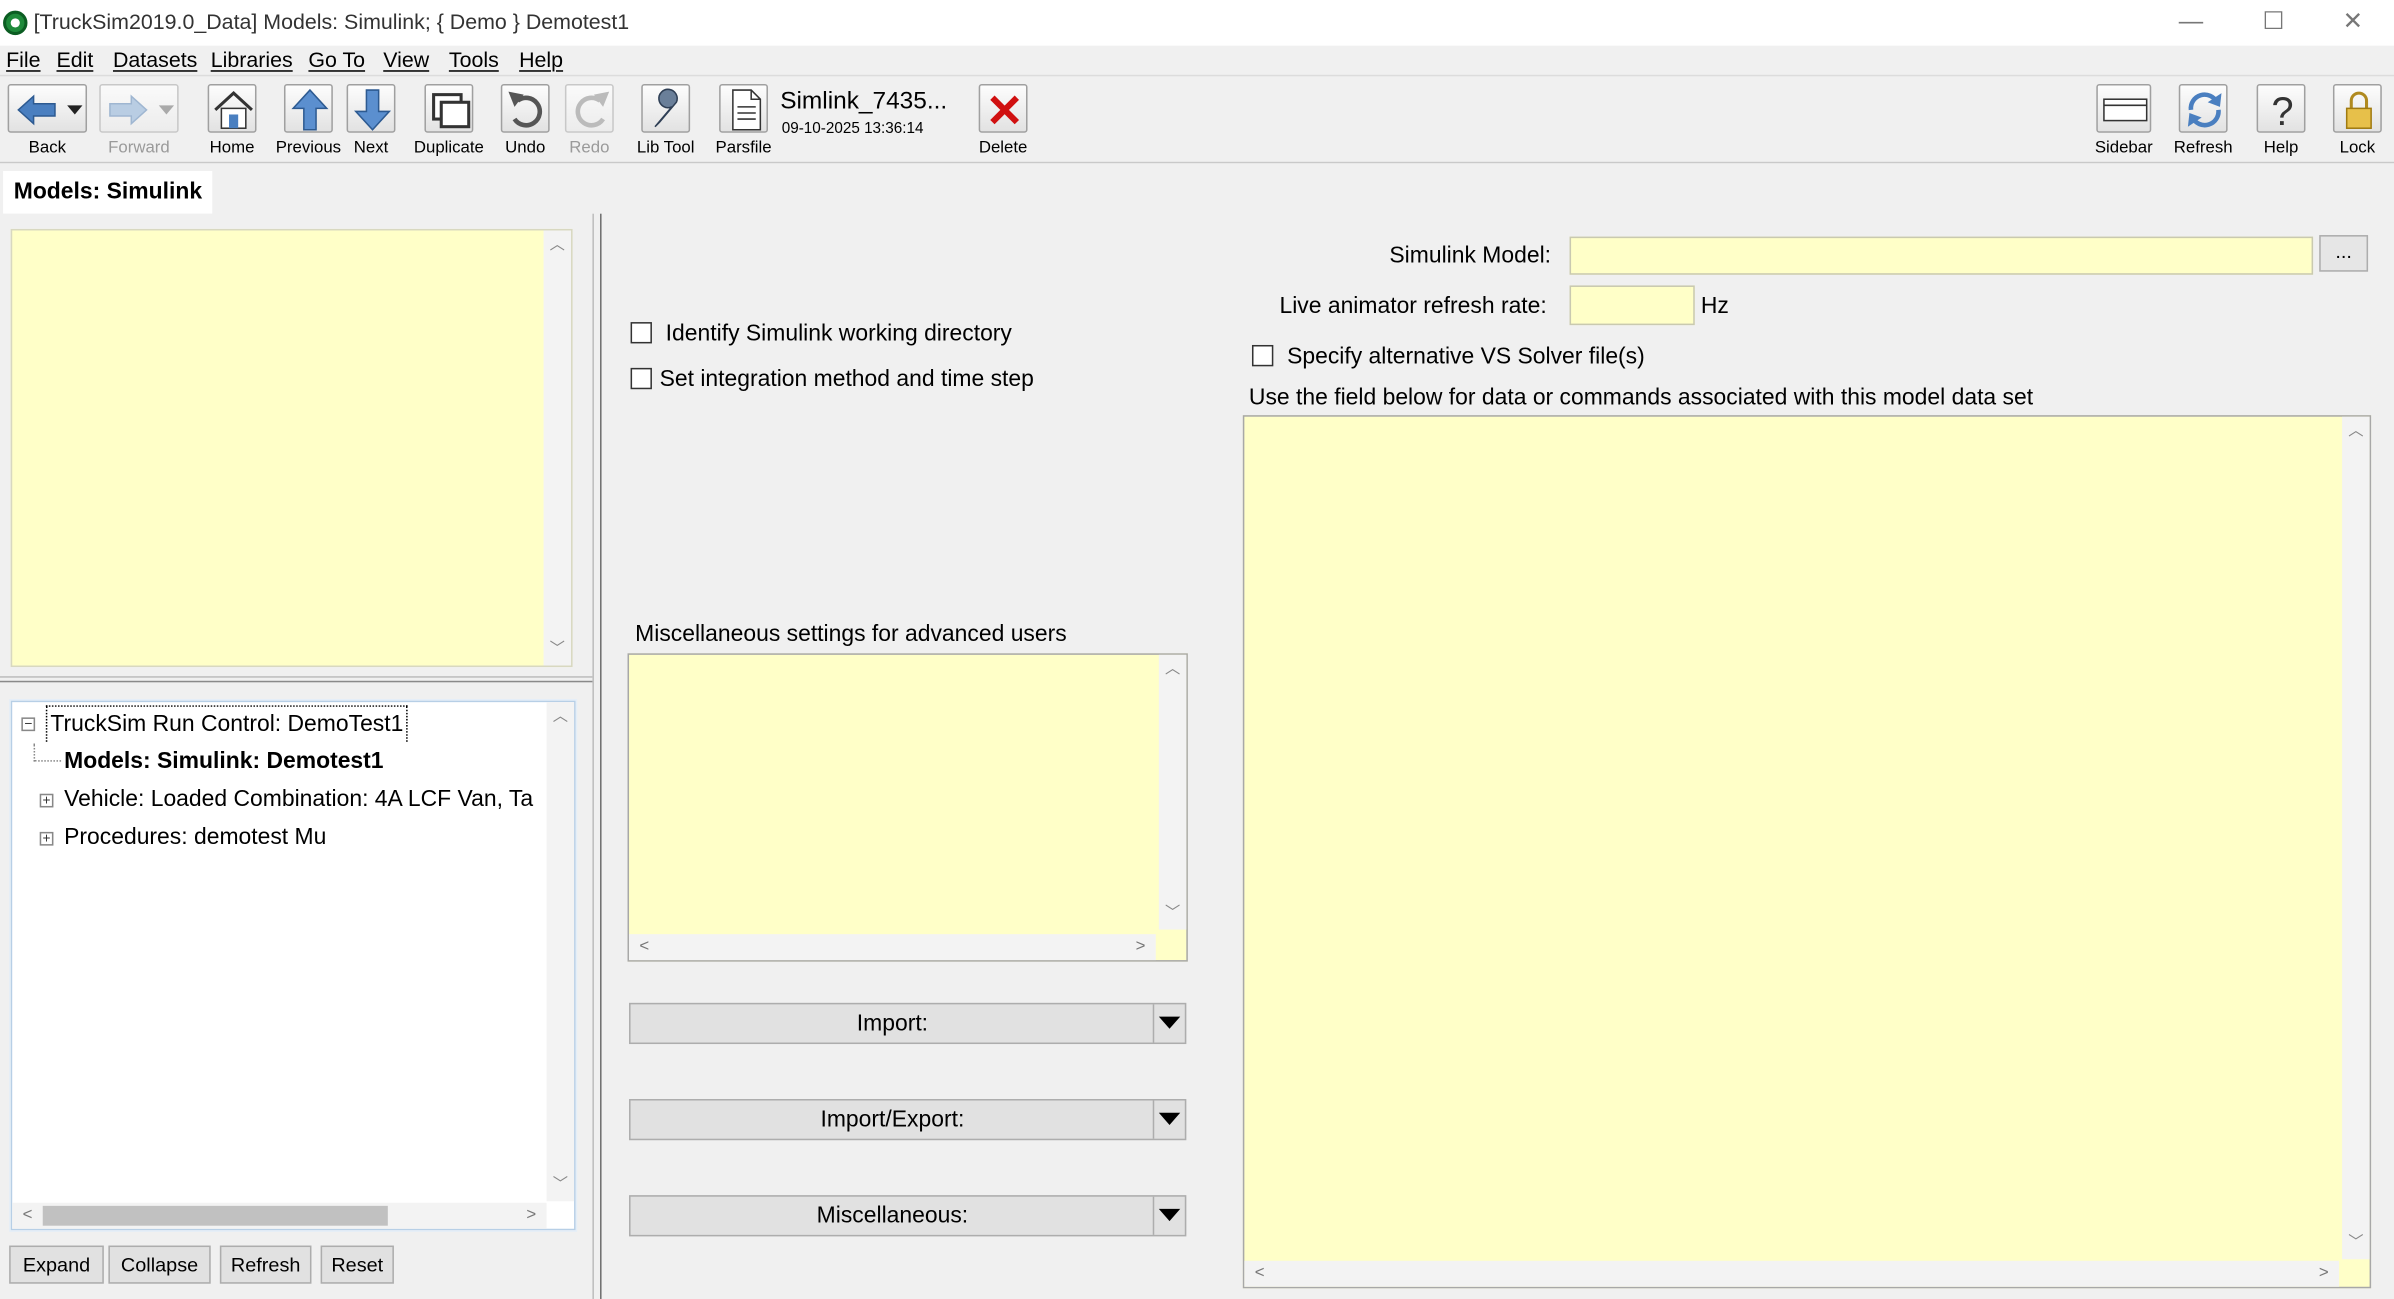  I want to click on next-button: Next, so click(371, 120).